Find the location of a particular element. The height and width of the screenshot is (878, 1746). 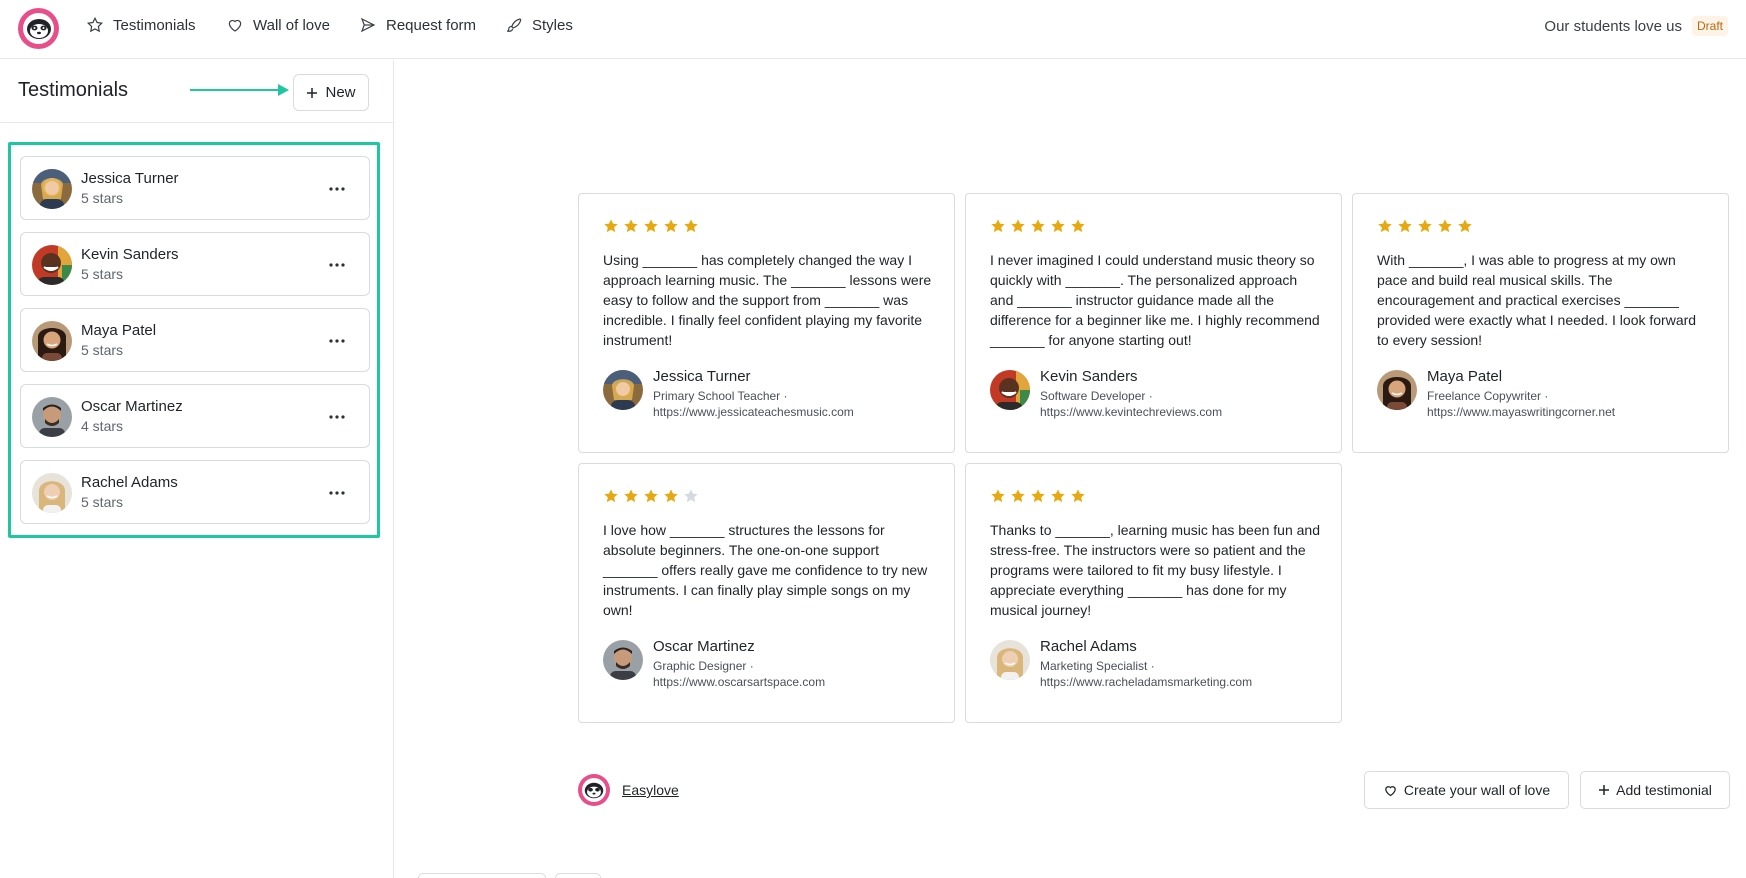

footer-brand: Easylove is located at coordinates (628, 790).